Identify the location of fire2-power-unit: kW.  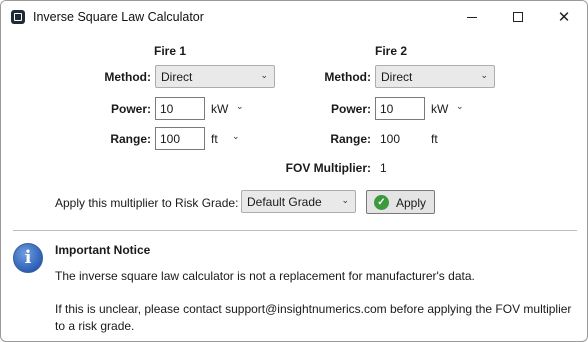
(439, 109).